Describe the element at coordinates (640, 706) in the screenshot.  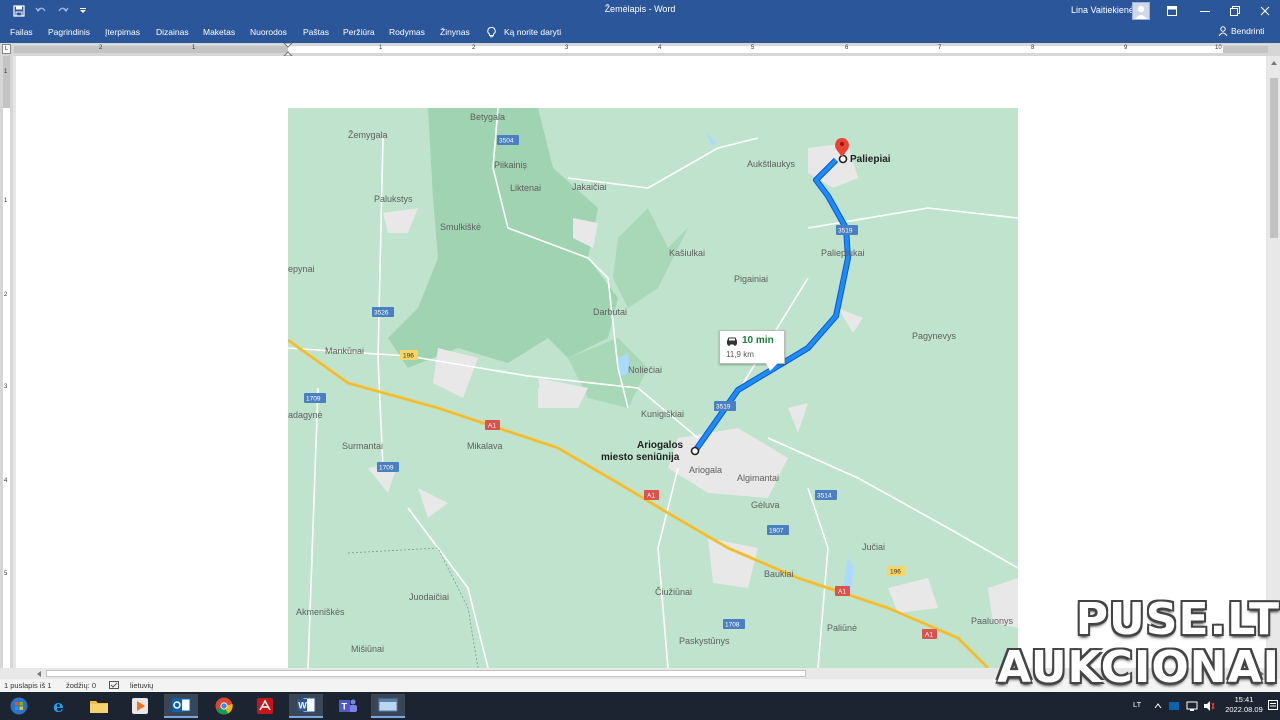
I see `taskbar: e W T LT 15:41 2022.08.09` at that location.